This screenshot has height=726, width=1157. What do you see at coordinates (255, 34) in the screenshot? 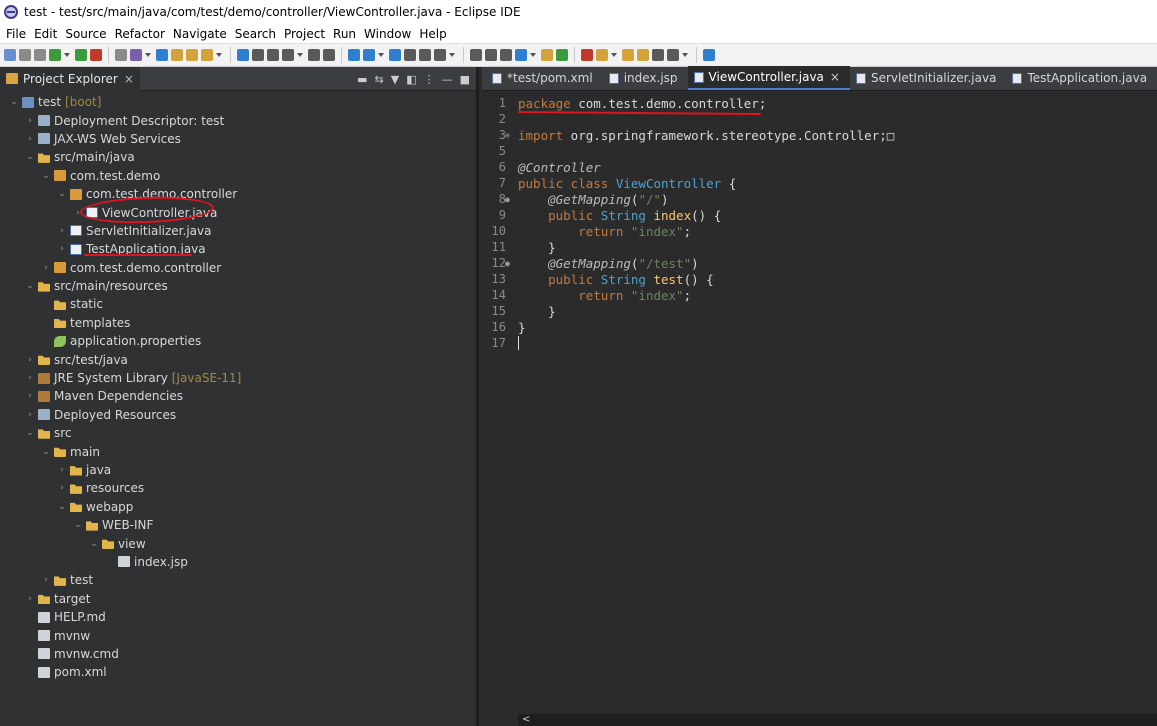
I see `menu-search: Search` at bounding box center [255, 34].